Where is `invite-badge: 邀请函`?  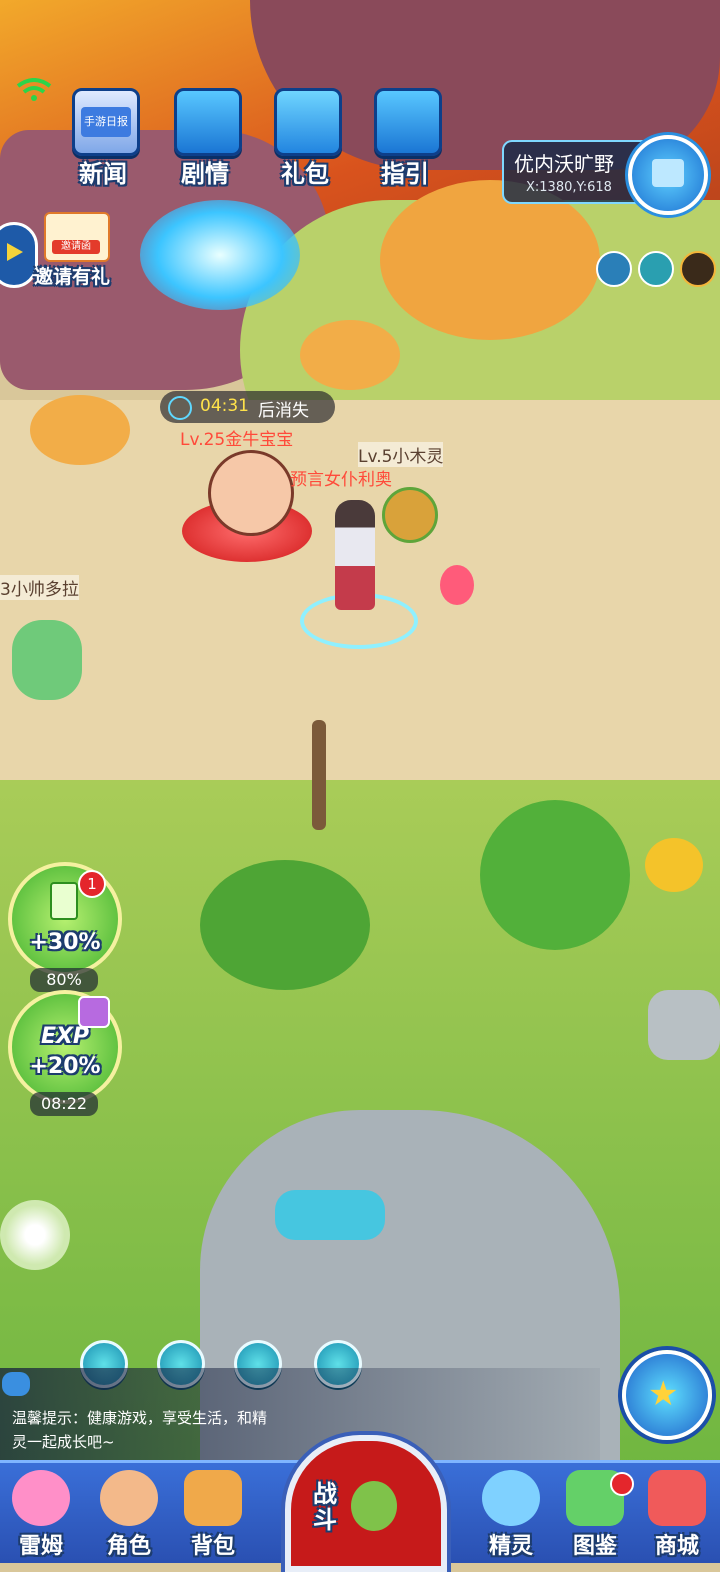
invite-badge: 邀请函 is located at coordinates (76, 247).